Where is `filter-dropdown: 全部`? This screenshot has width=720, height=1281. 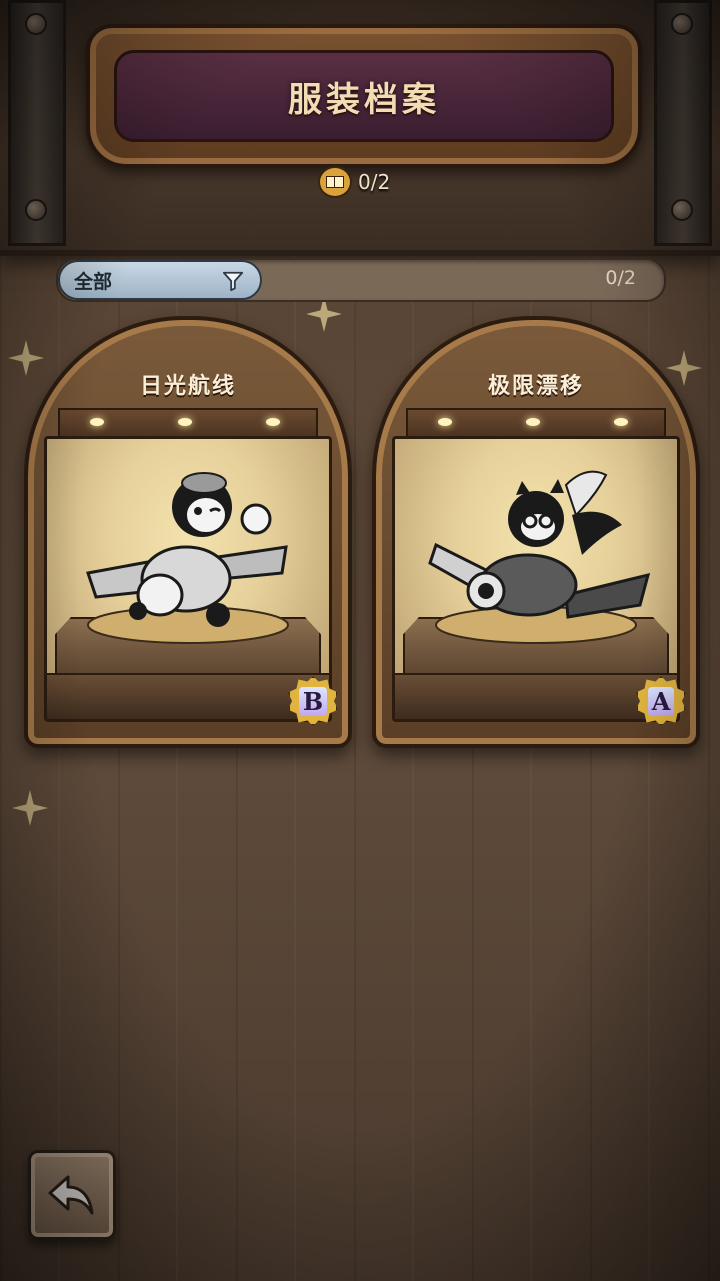
filter-dropdown: 全部 is located at coordinates (160, 280).